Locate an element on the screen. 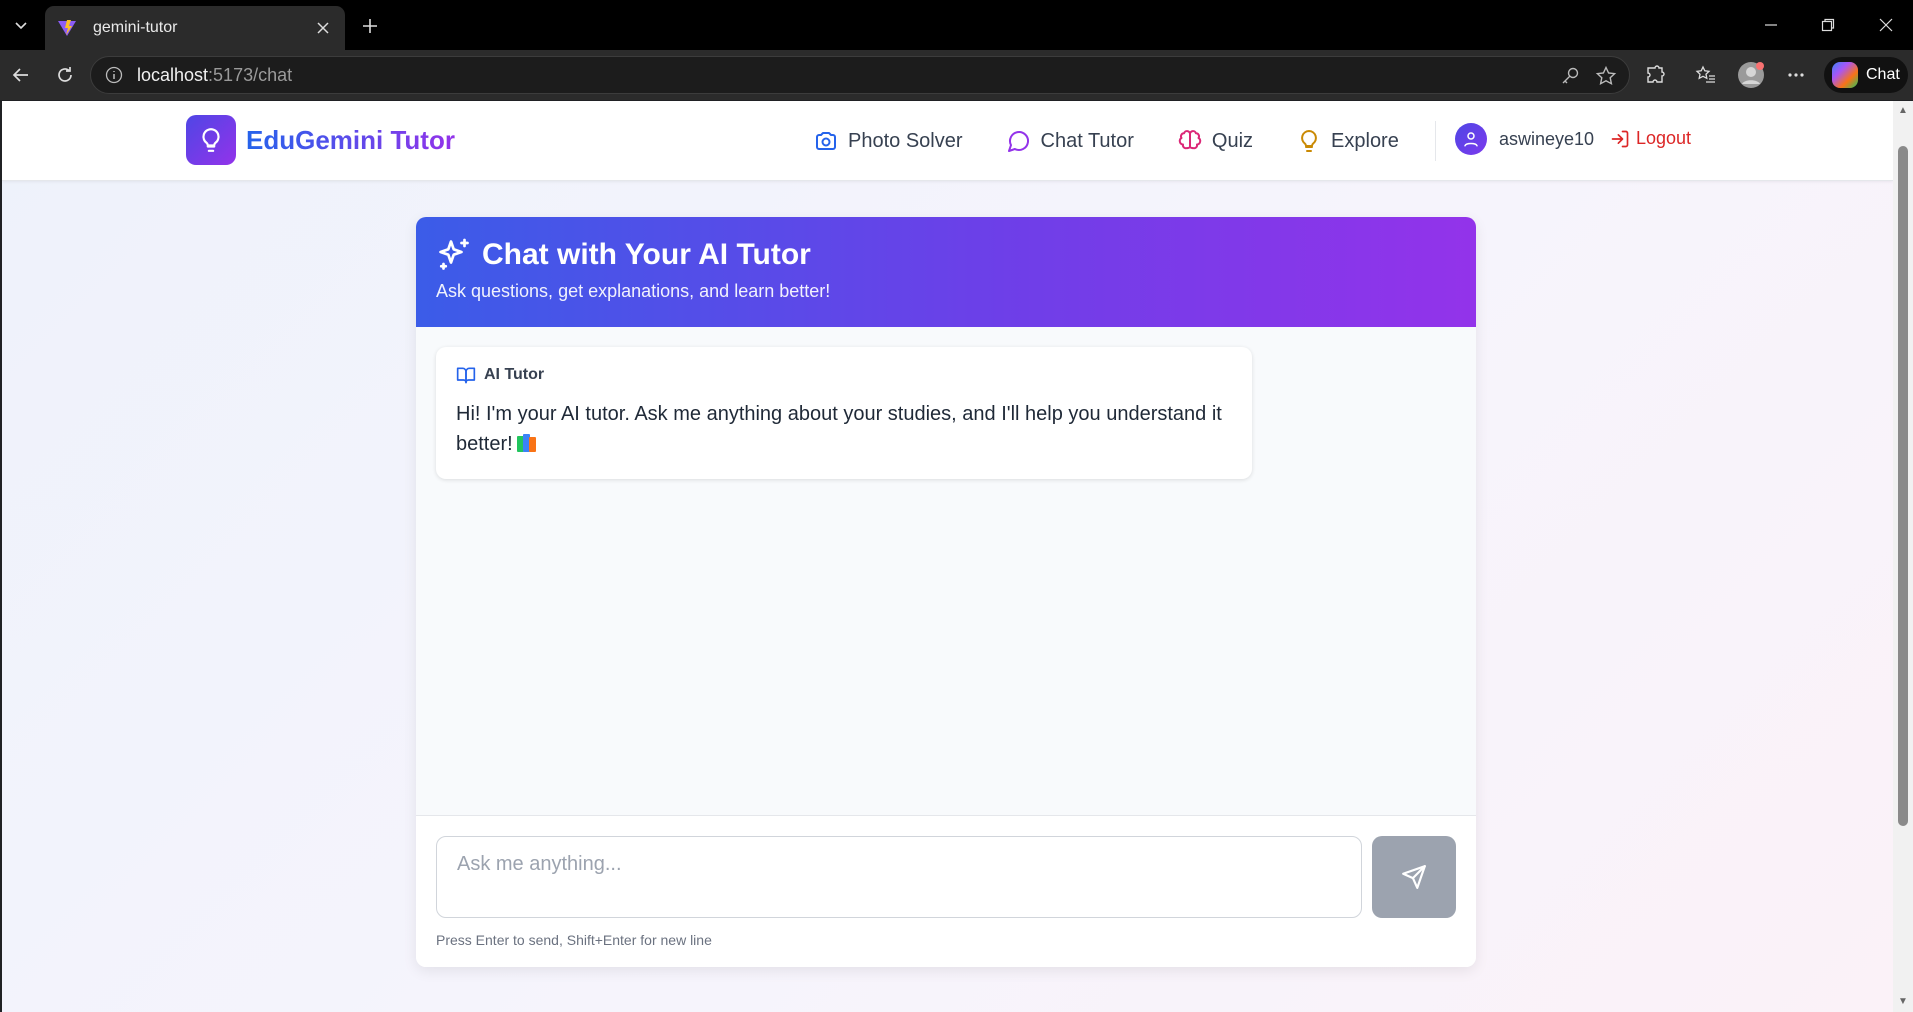  restore-icon is located at coordinates (1828, 25).